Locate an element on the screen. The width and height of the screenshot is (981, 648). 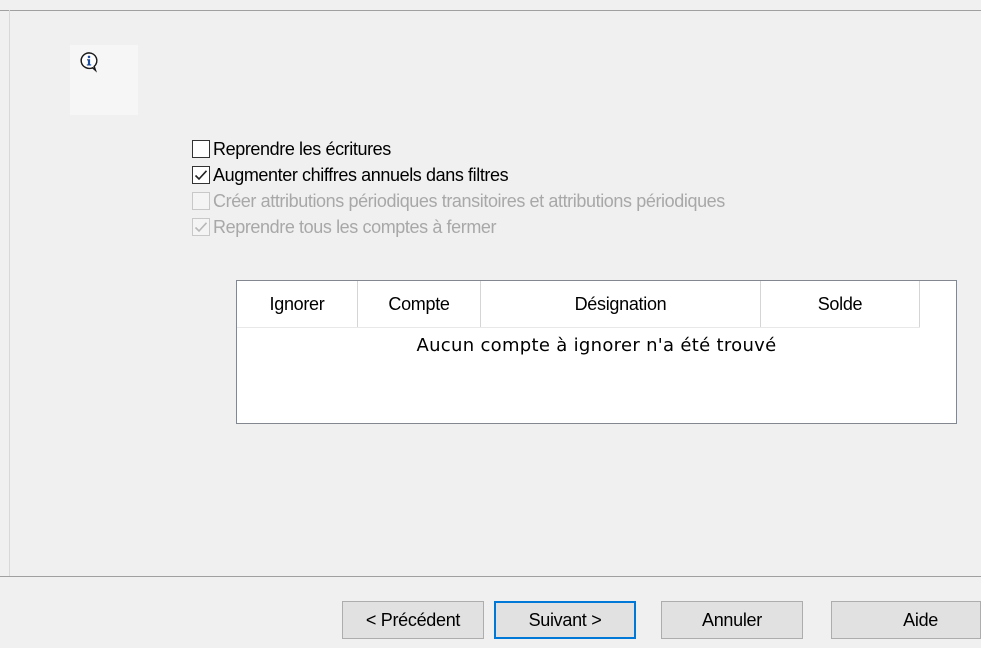
table-header: Ignorer Compte Désignation Solde is located at coordinates (578, 304).